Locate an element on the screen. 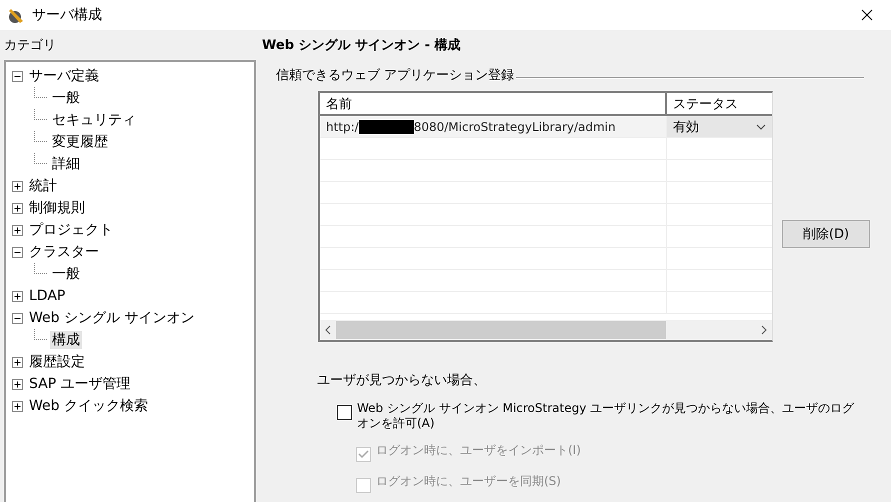  tree-item: 詳細 is located at coordinates (66, 164).